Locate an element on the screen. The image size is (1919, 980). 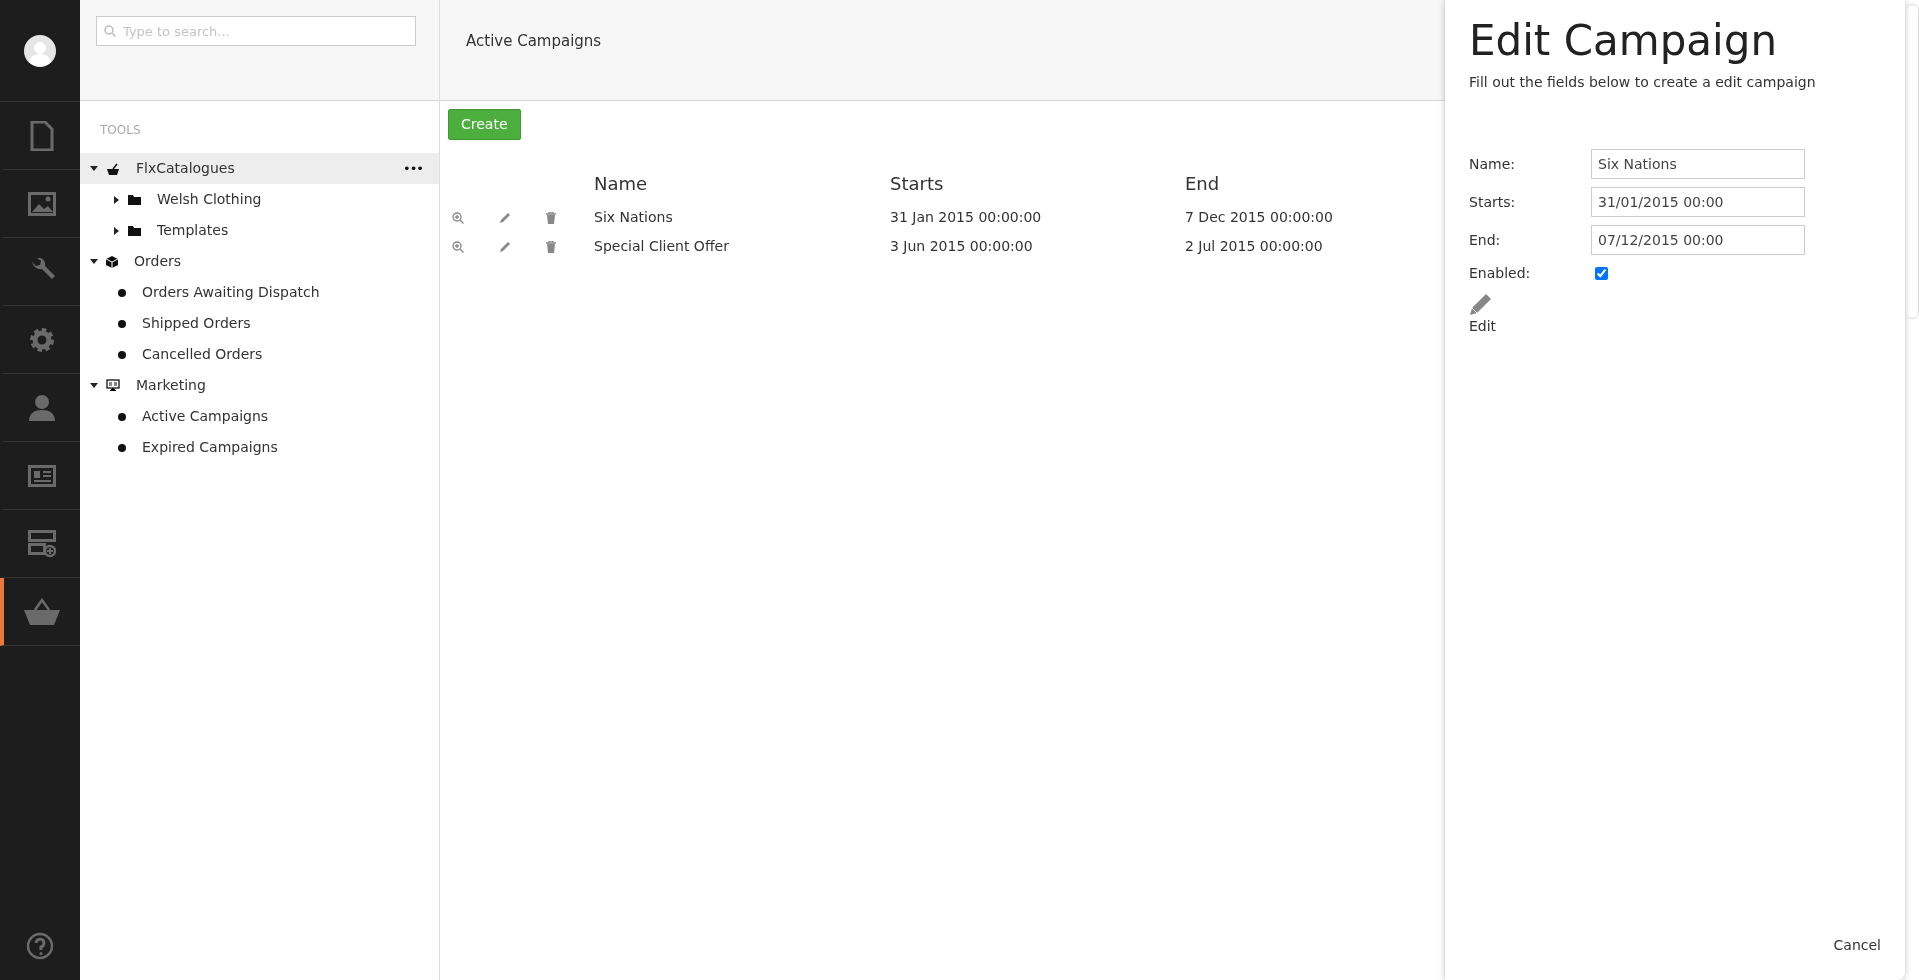
person-icon is located at coordinates (42, 407).